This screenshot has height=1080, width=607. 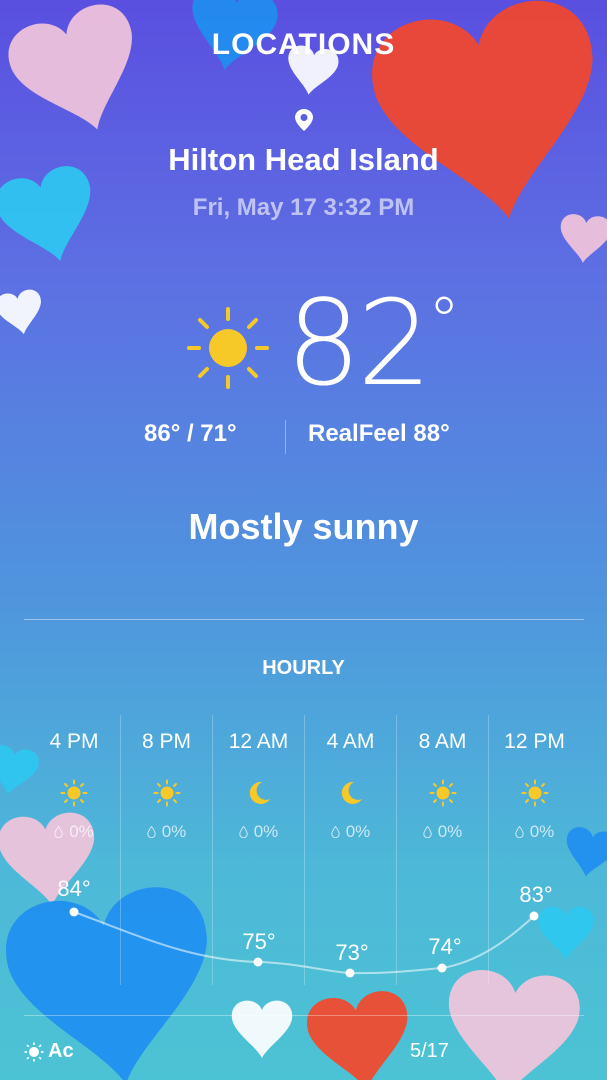 What do you see at coordinates (166, 741) in the screenshot?
I see `hour-time: 8 PM` at bounding box center [166, 741].